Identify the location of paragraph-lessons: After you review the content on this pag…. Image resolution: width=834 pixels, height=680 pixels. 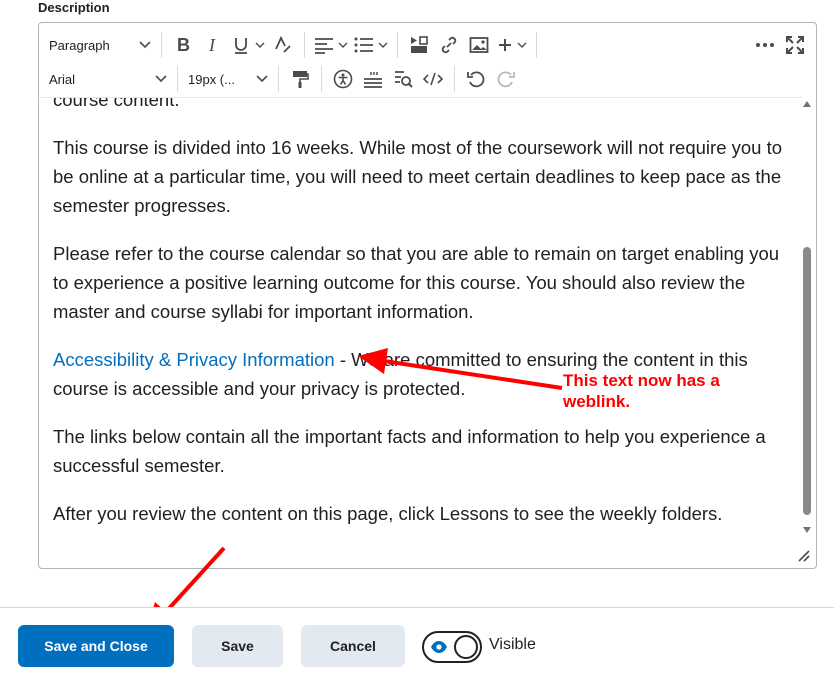
(388, 513).